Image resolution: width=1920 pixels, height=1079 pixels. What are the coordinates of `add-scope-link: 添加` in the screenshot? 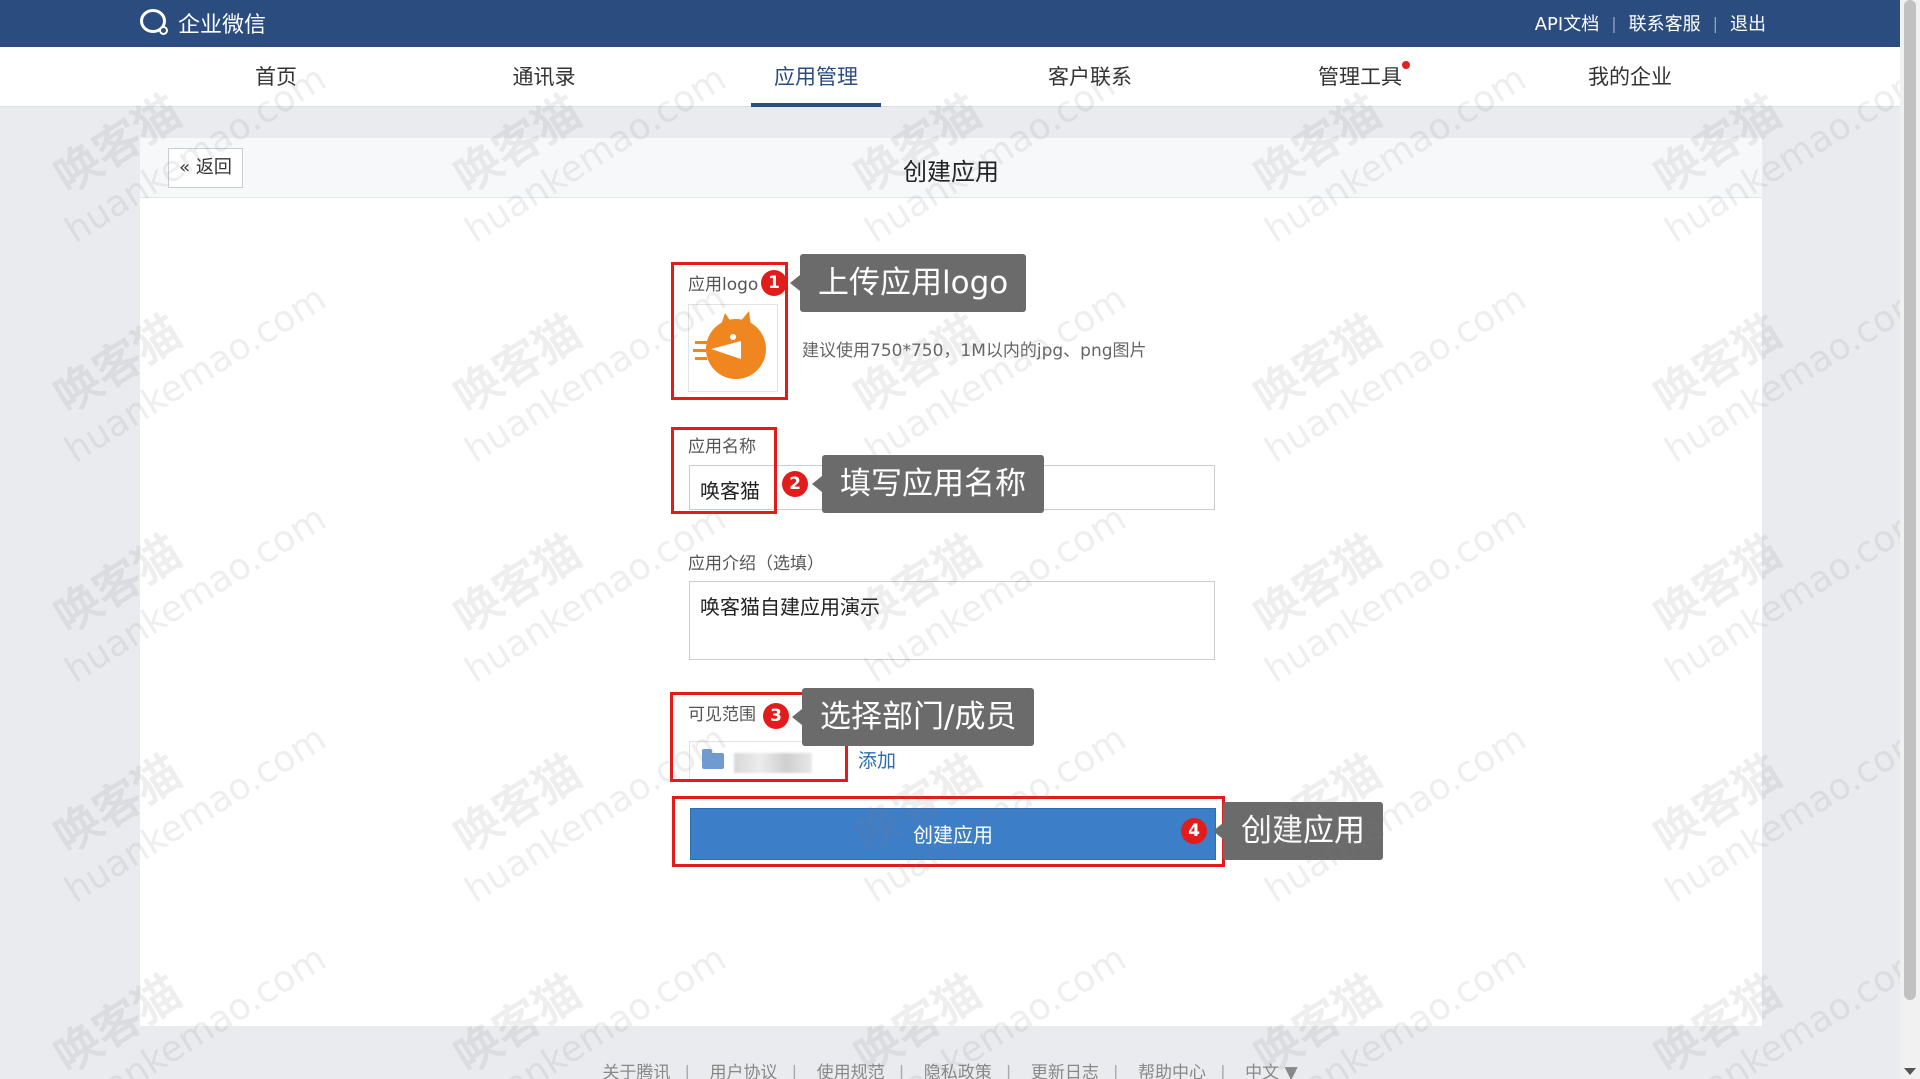 It's located at (877, 759).